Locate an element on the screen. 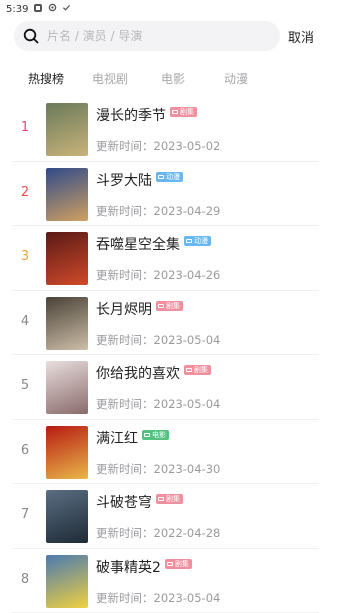 This screenshot has height=613, width=337. item-title: 破事精英2 is located at coordinates (128, 567).